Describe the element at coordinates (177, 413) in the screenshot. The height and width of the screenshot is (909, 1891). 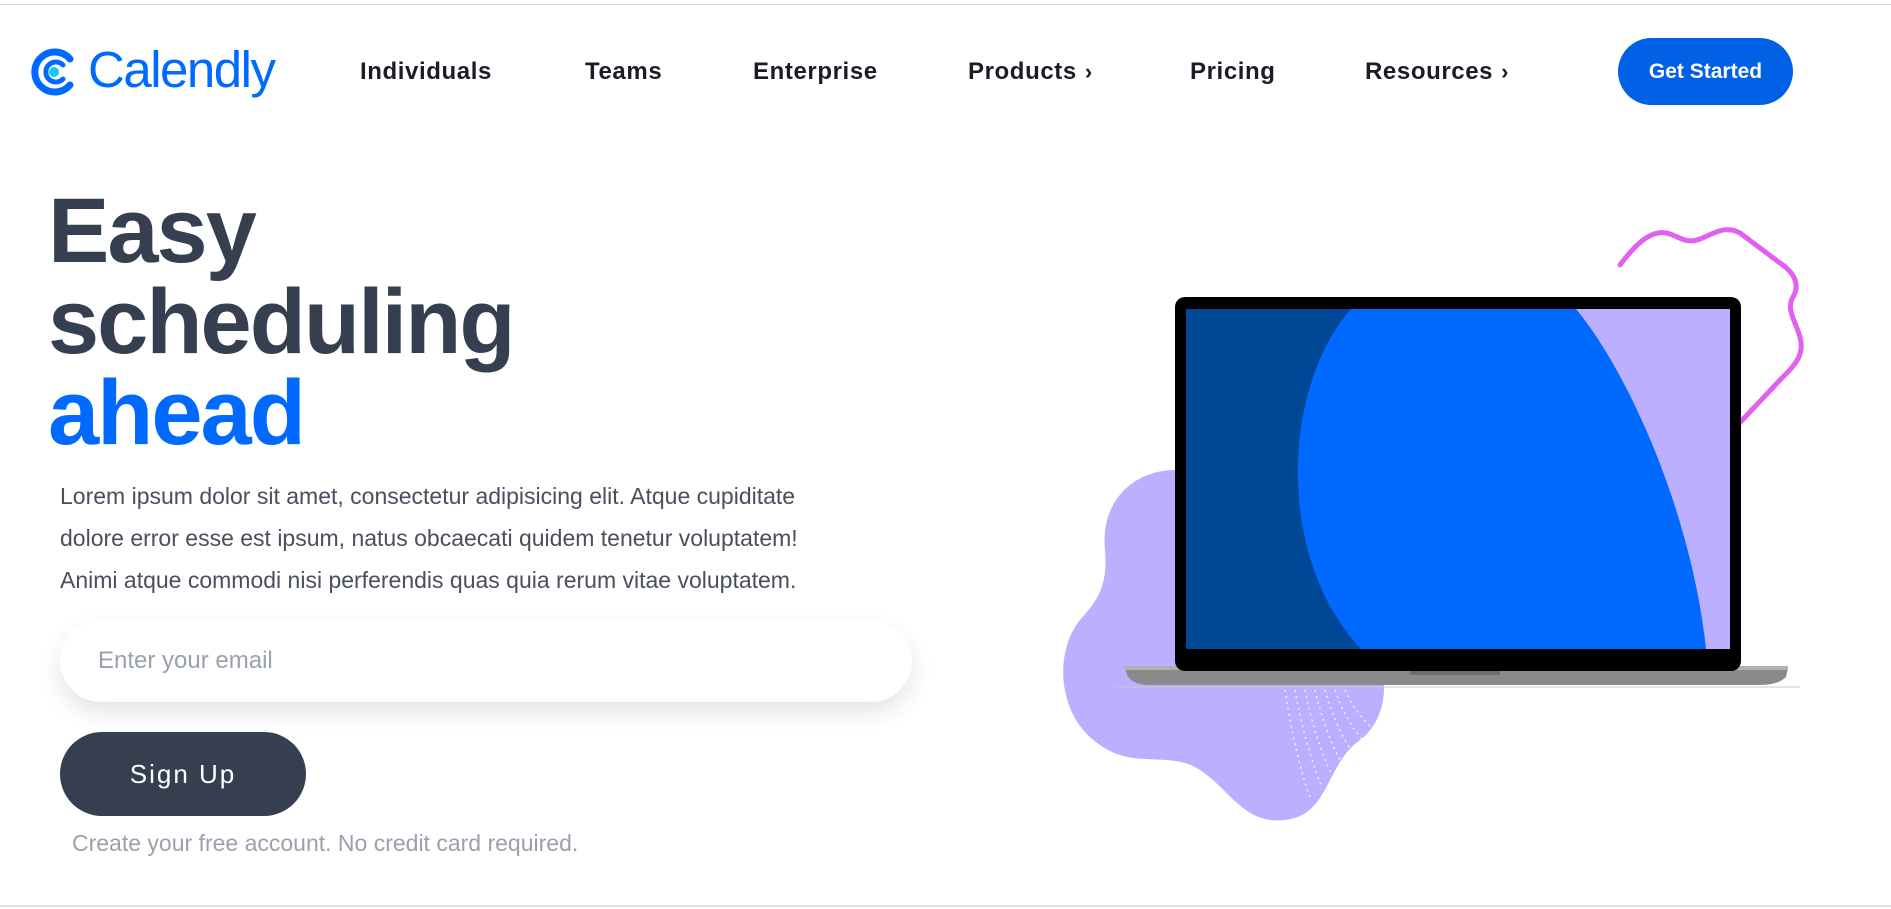
I see `headline-line-3: ahead` at that location.